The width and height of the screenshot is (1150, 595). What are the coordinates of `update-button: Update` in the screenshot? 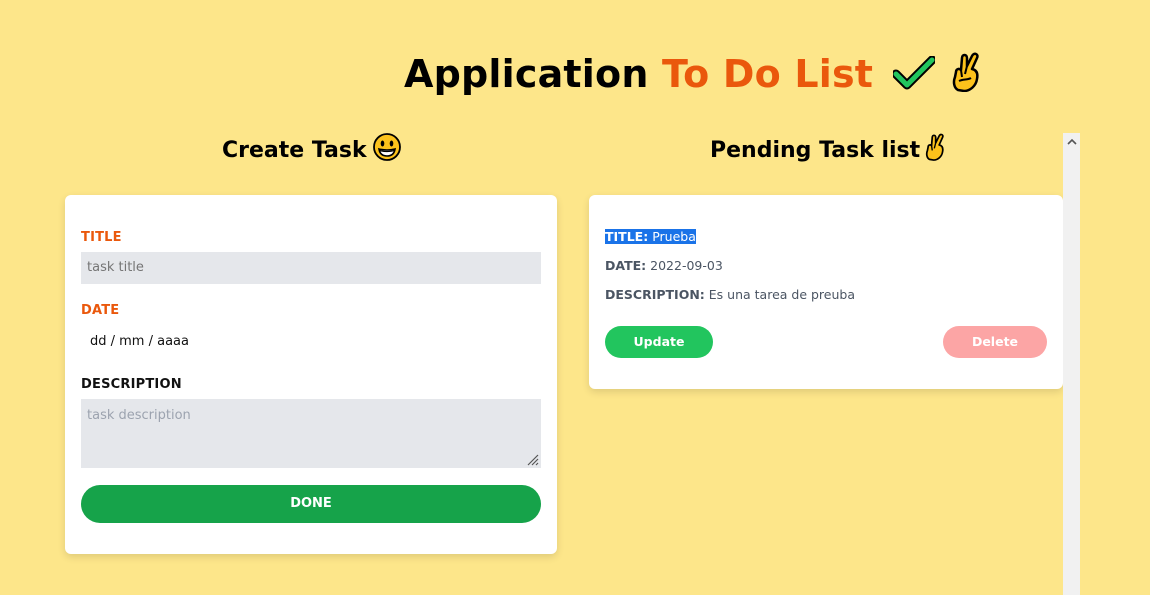 It's located at (659, 342).